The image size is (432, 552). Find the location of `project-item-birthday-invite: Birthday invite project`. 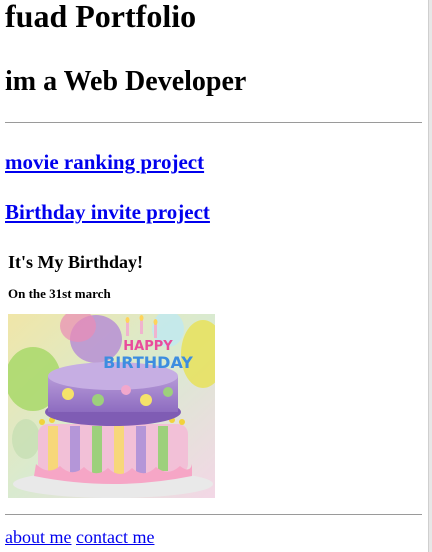

project-item-birthday-invite: Birthday invite project is located at coordinates (107, 212).